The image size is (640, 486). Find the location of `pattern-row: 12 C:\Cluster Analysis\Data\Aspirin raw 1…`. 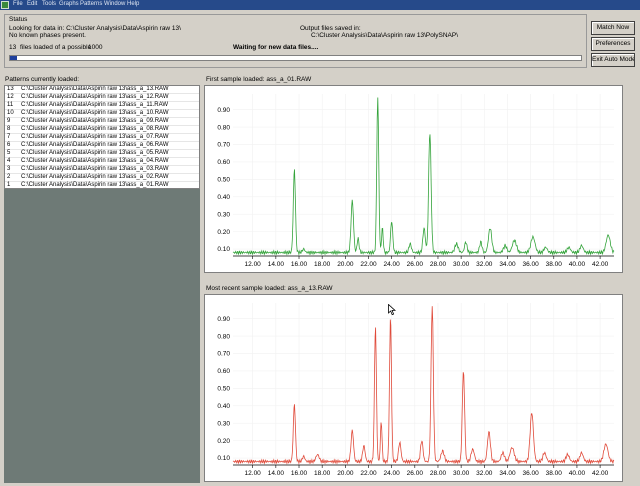

pattern-row: 12 C:\Cluster Analysis\Data\Aspirin raw 1… is located at coordinates (102, 98).